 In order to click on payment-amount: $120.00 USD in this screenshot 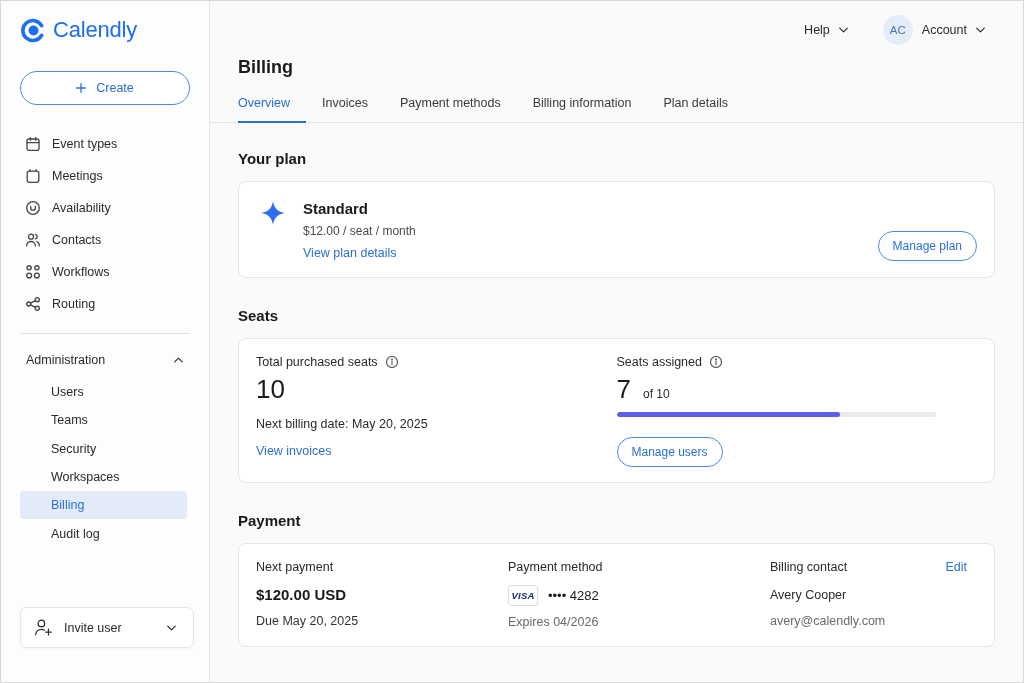, I will do `click(301, 595)`.